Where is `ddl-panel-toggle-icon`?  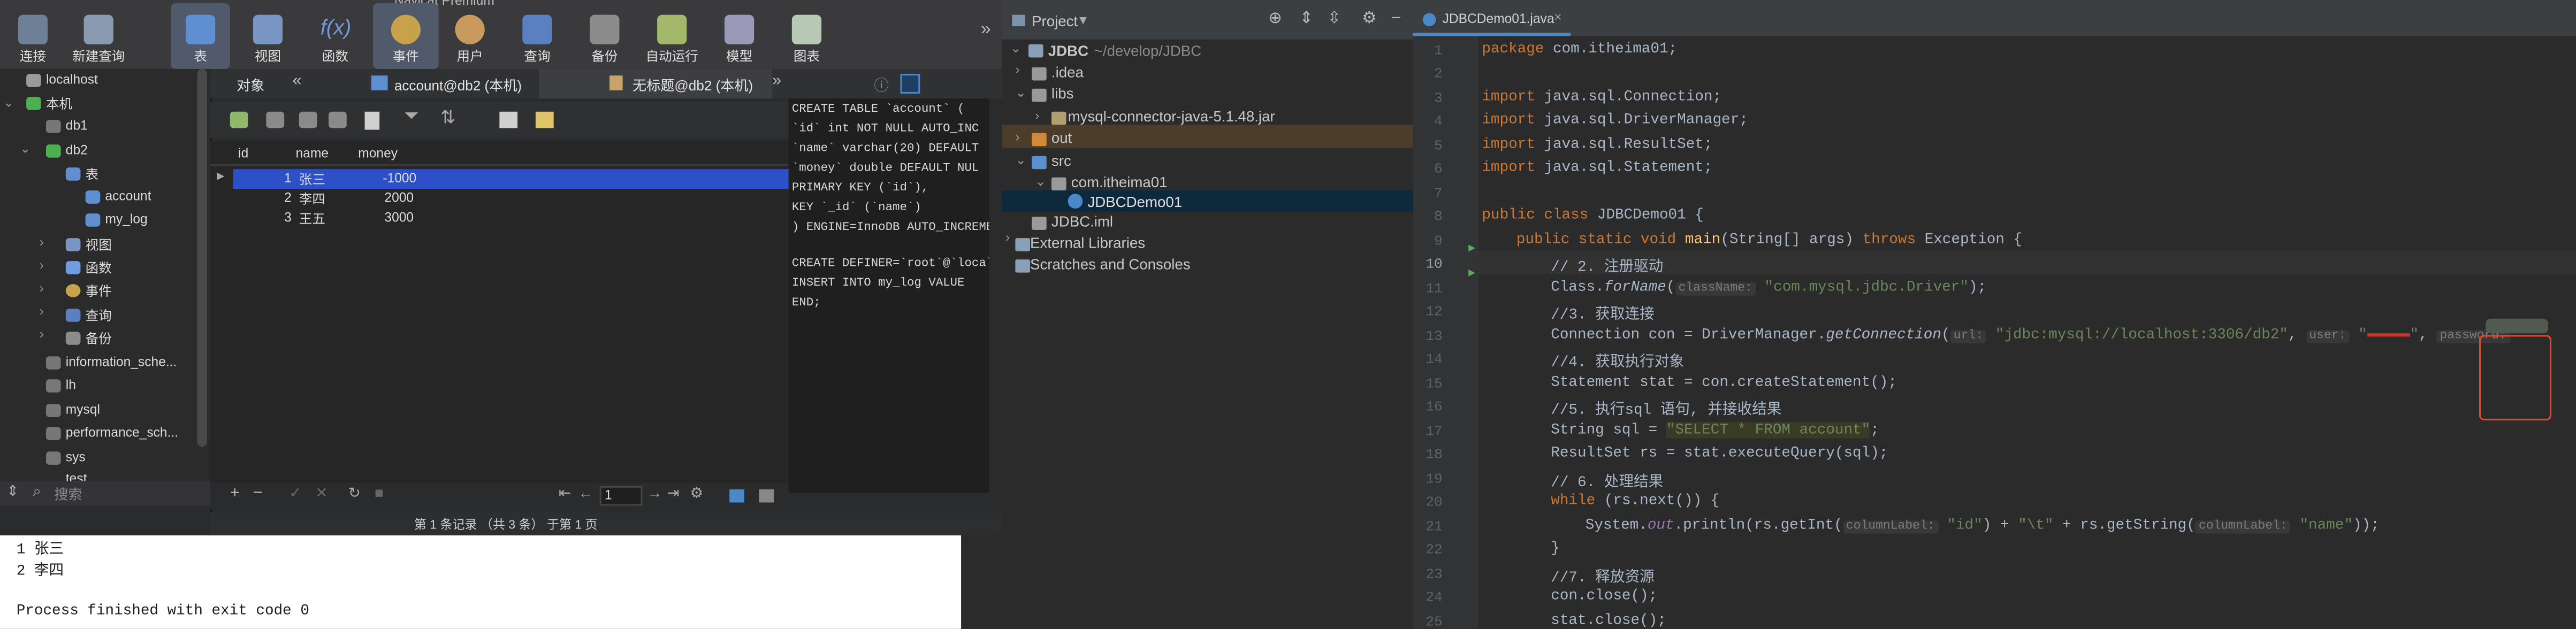 ddl-panel-toggle-icon is located at coordinates (910, 84).